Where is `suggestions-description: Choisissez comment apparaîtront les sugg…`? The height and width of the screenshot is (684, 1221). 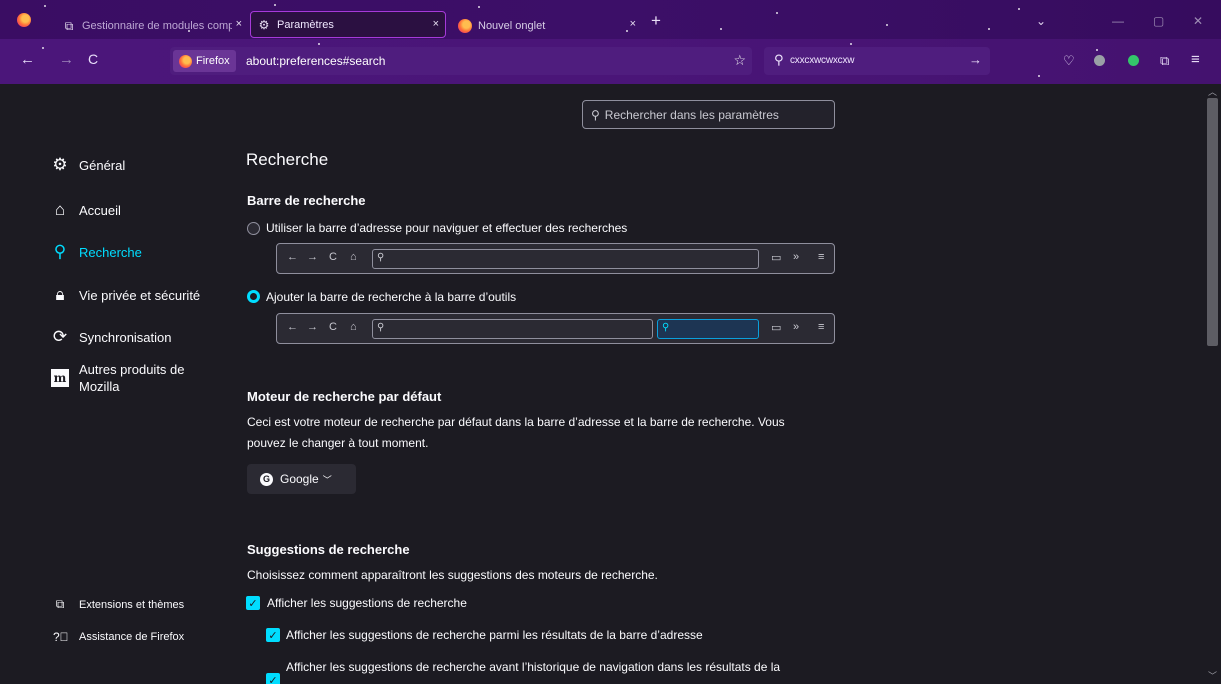 suggestions-description: Choisissez comment apparaîtront les sugg… is located at coordinates (452, 575).